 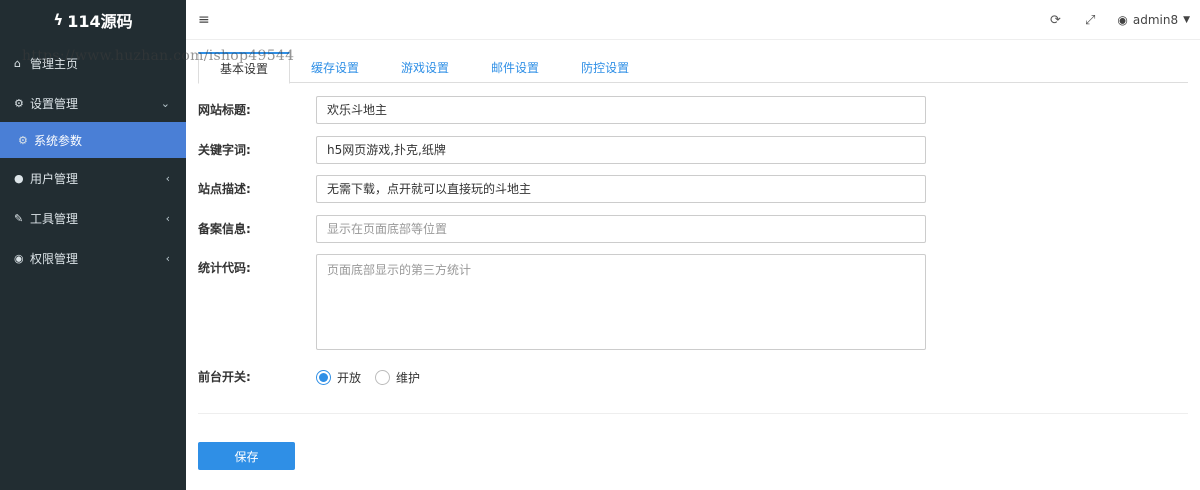 What do you see at coordinates (1090, 20) in the screenshot?
I see `fullscreen-icon: ⤢` at bounding box center [1090, 20].